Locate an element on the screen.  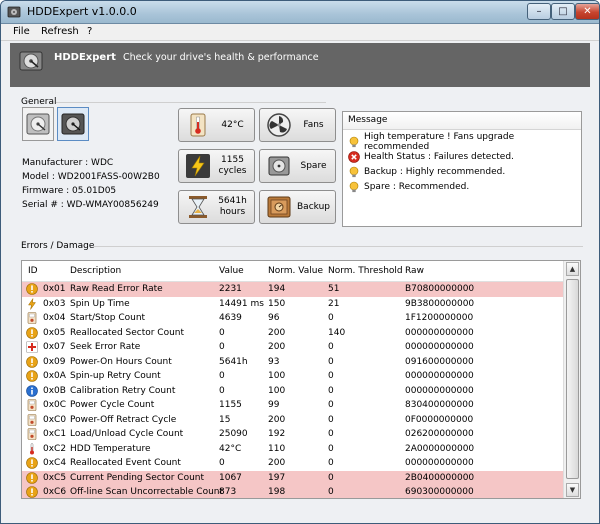
column-header-description: Description is located at coordinates (95, 271).